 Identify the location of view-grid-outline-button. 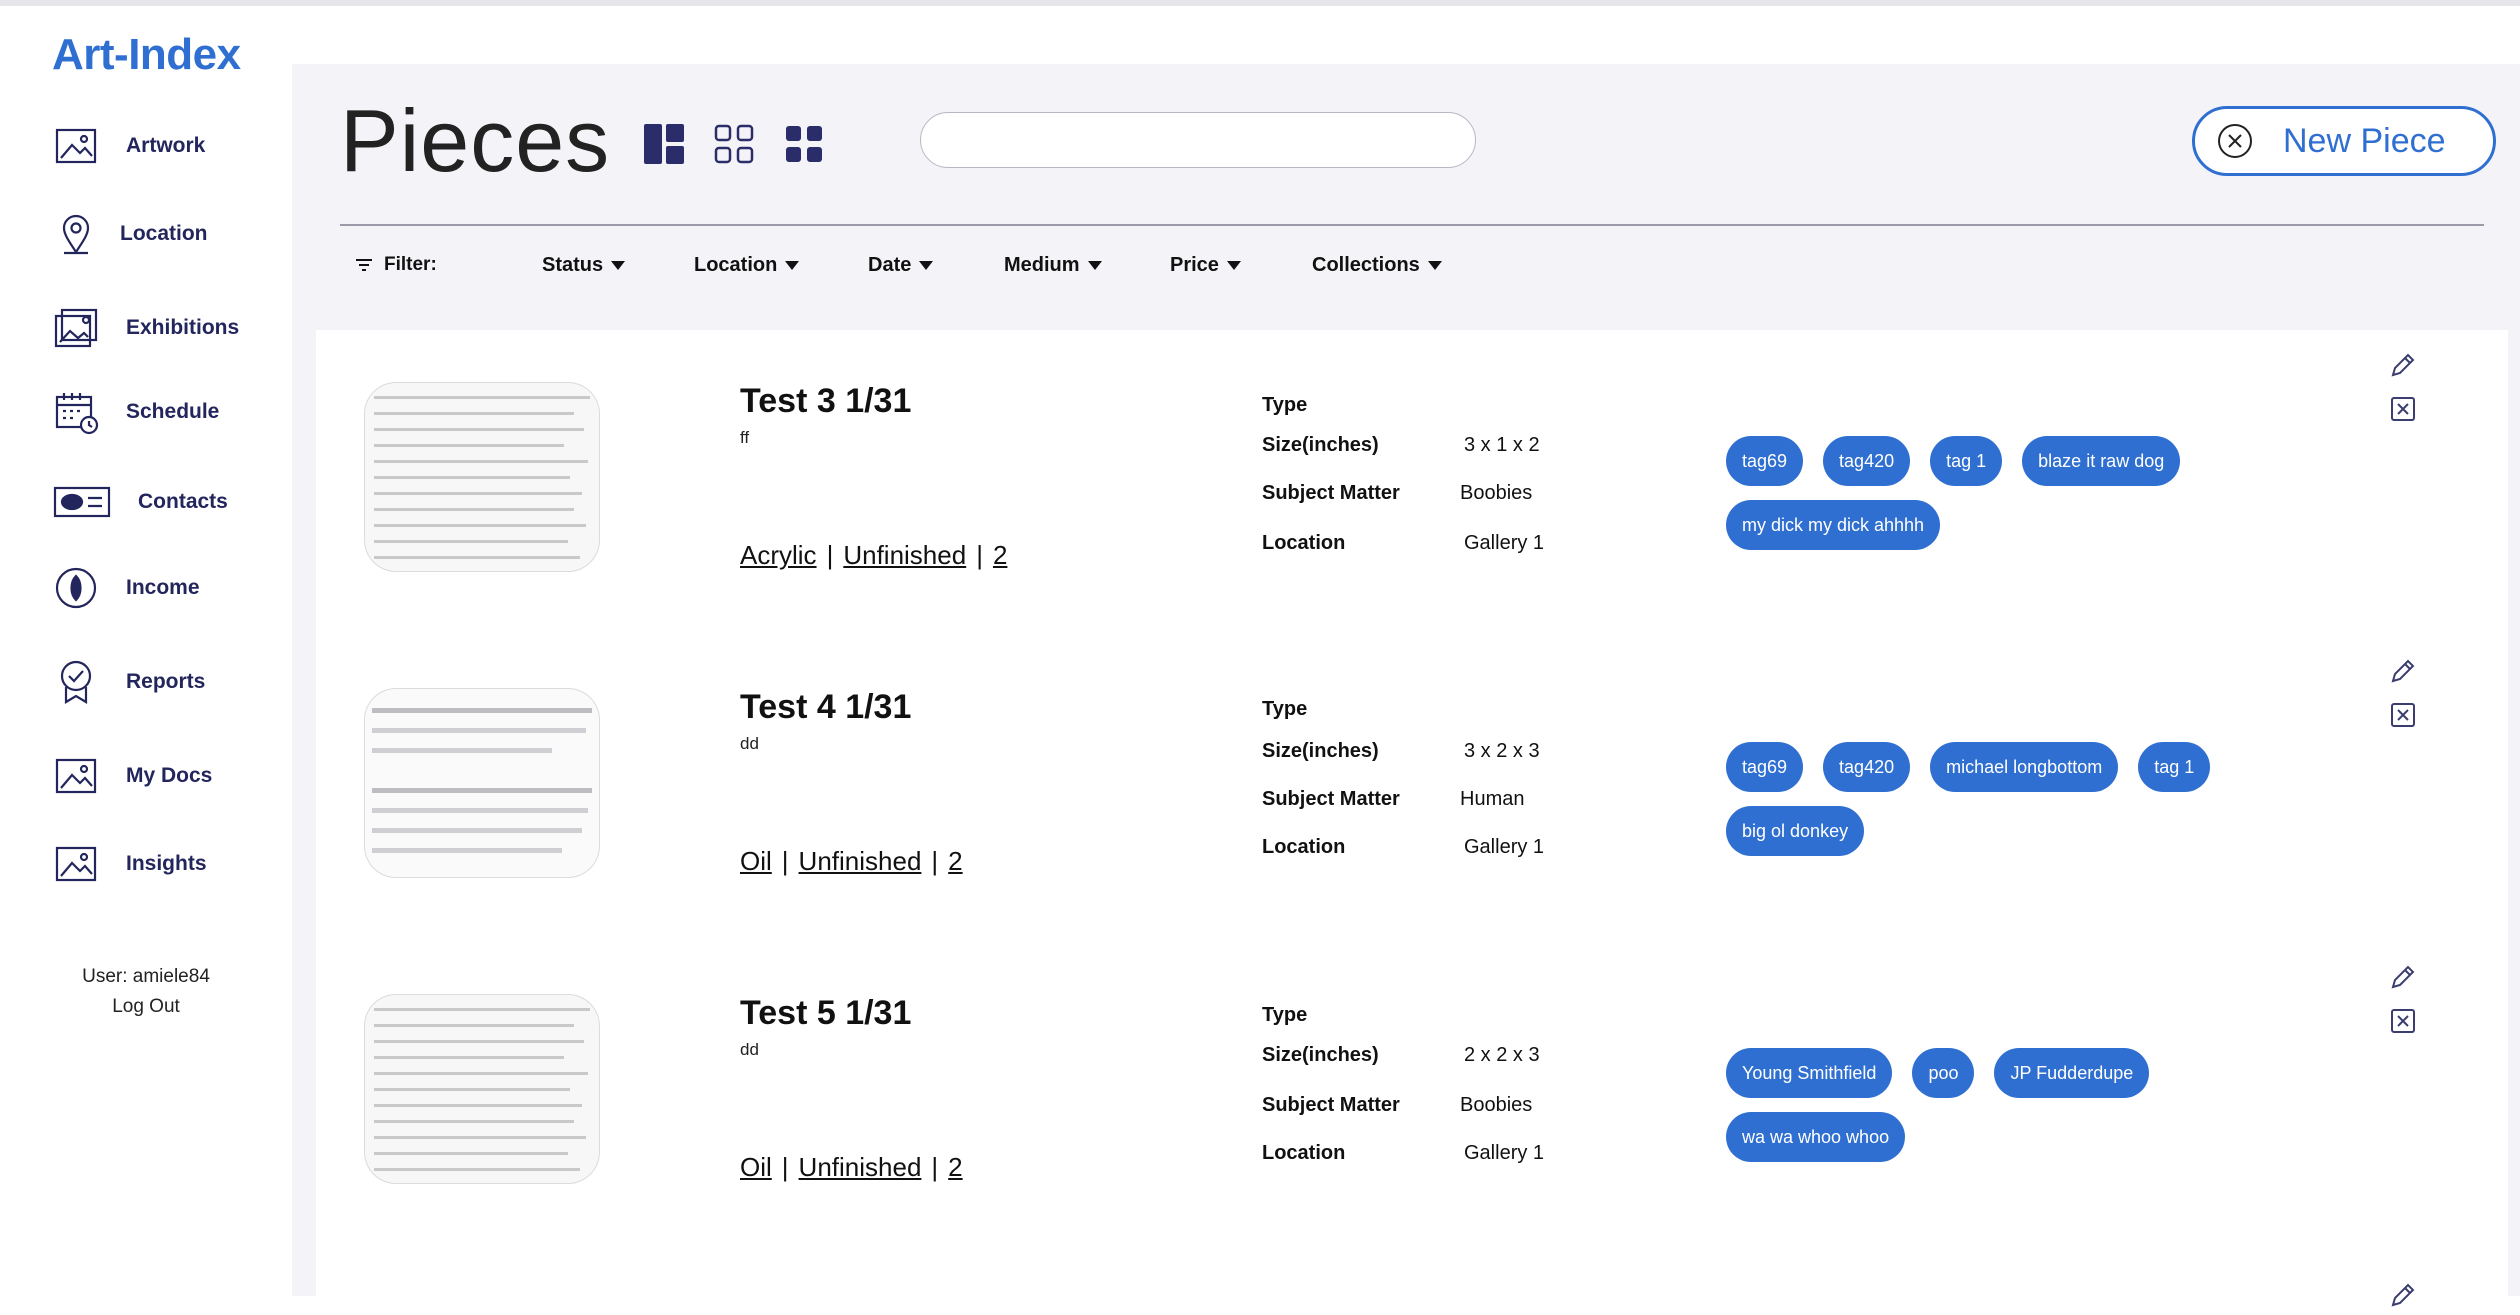
(734, 144).